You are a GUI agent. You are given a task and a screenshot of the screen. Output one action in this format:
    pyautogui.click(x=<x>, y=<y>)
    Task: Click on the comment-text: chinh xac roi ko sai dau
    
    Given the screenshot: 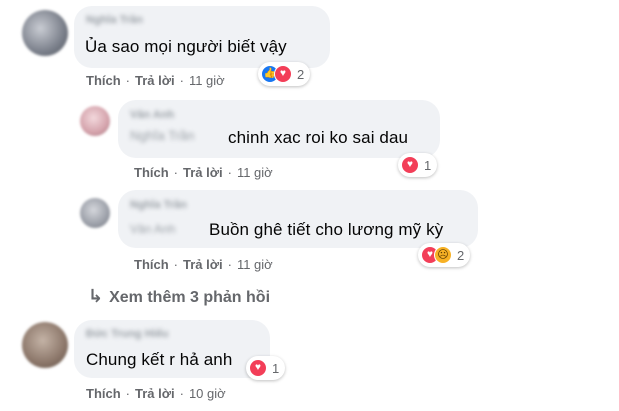 What is the action you would take?
    pyautogui.click(x=318, y=137)
    